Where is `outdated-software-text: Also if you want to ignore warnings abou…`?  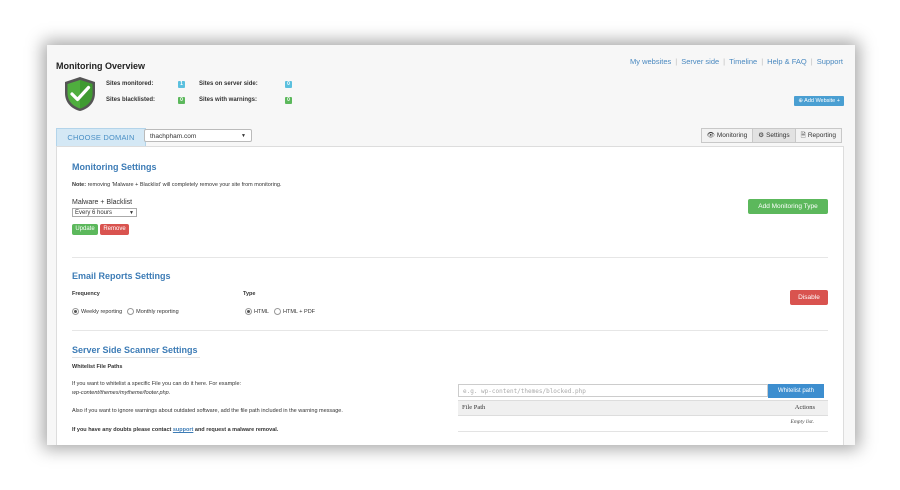 outdated-software-text: Also if you want to ignore warnings abou… is located at coordinates (207, 411).